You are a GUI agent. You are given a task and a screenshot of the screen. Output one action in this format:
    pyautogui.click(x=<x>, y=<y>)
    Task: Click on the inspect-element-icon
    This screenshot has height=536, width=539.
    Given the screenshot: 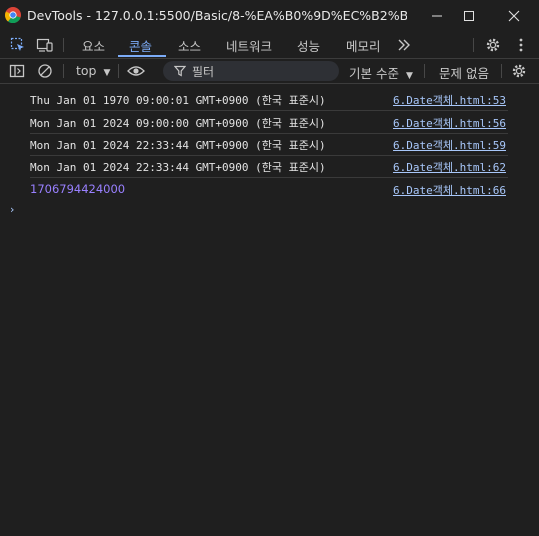 What is the action you would take?
    pyautogui.click(x=18, y=45)
    